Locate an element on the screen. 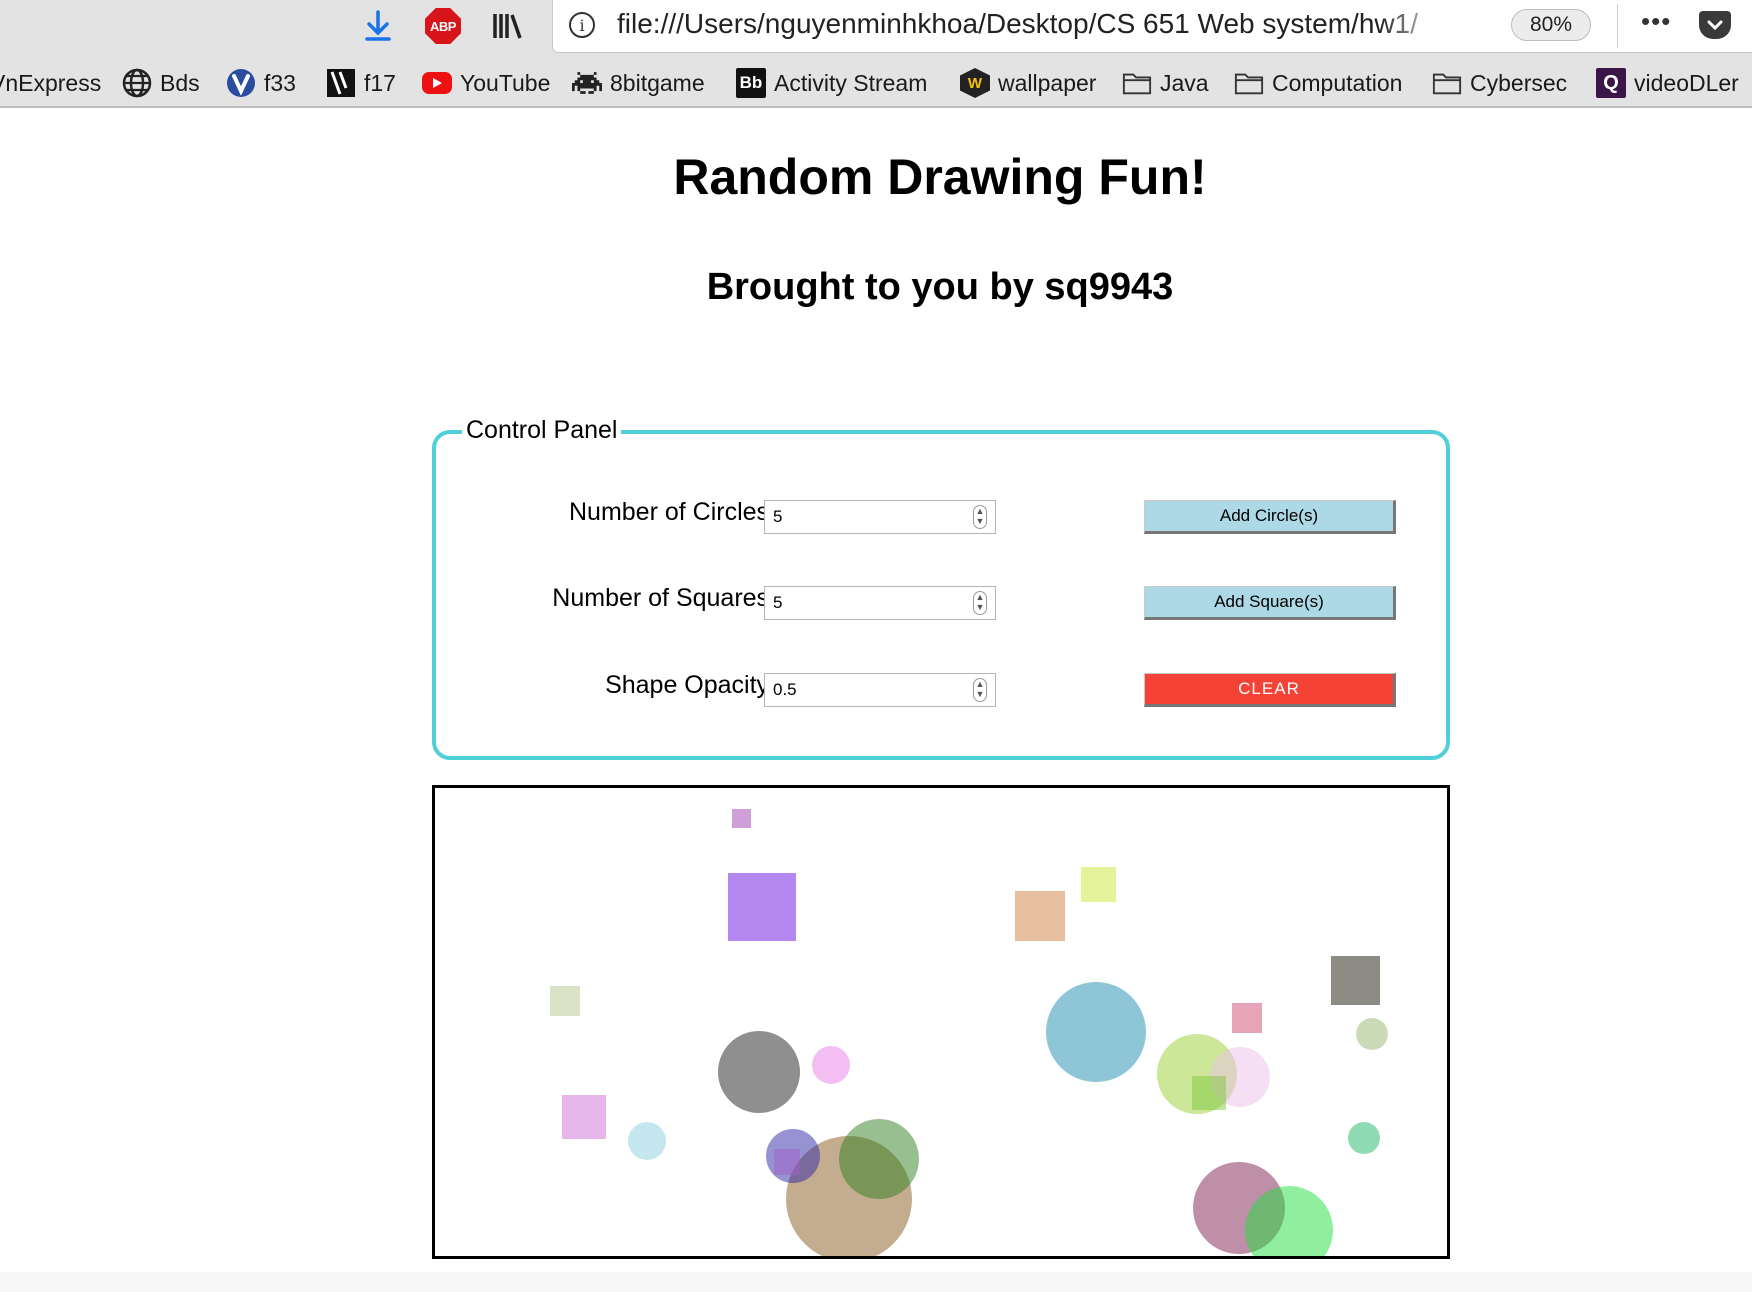  adblock-plus-icon: ABP is located at coordinates (443, 26).